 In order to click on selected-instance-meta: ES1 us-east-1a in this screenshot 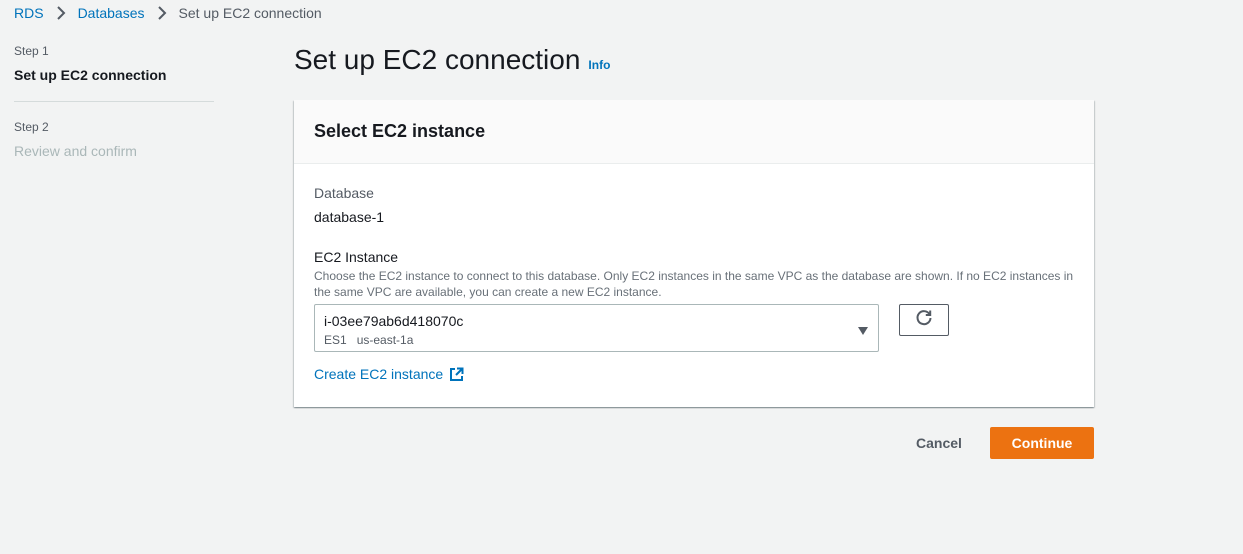, I will do `click(601, 340)`.